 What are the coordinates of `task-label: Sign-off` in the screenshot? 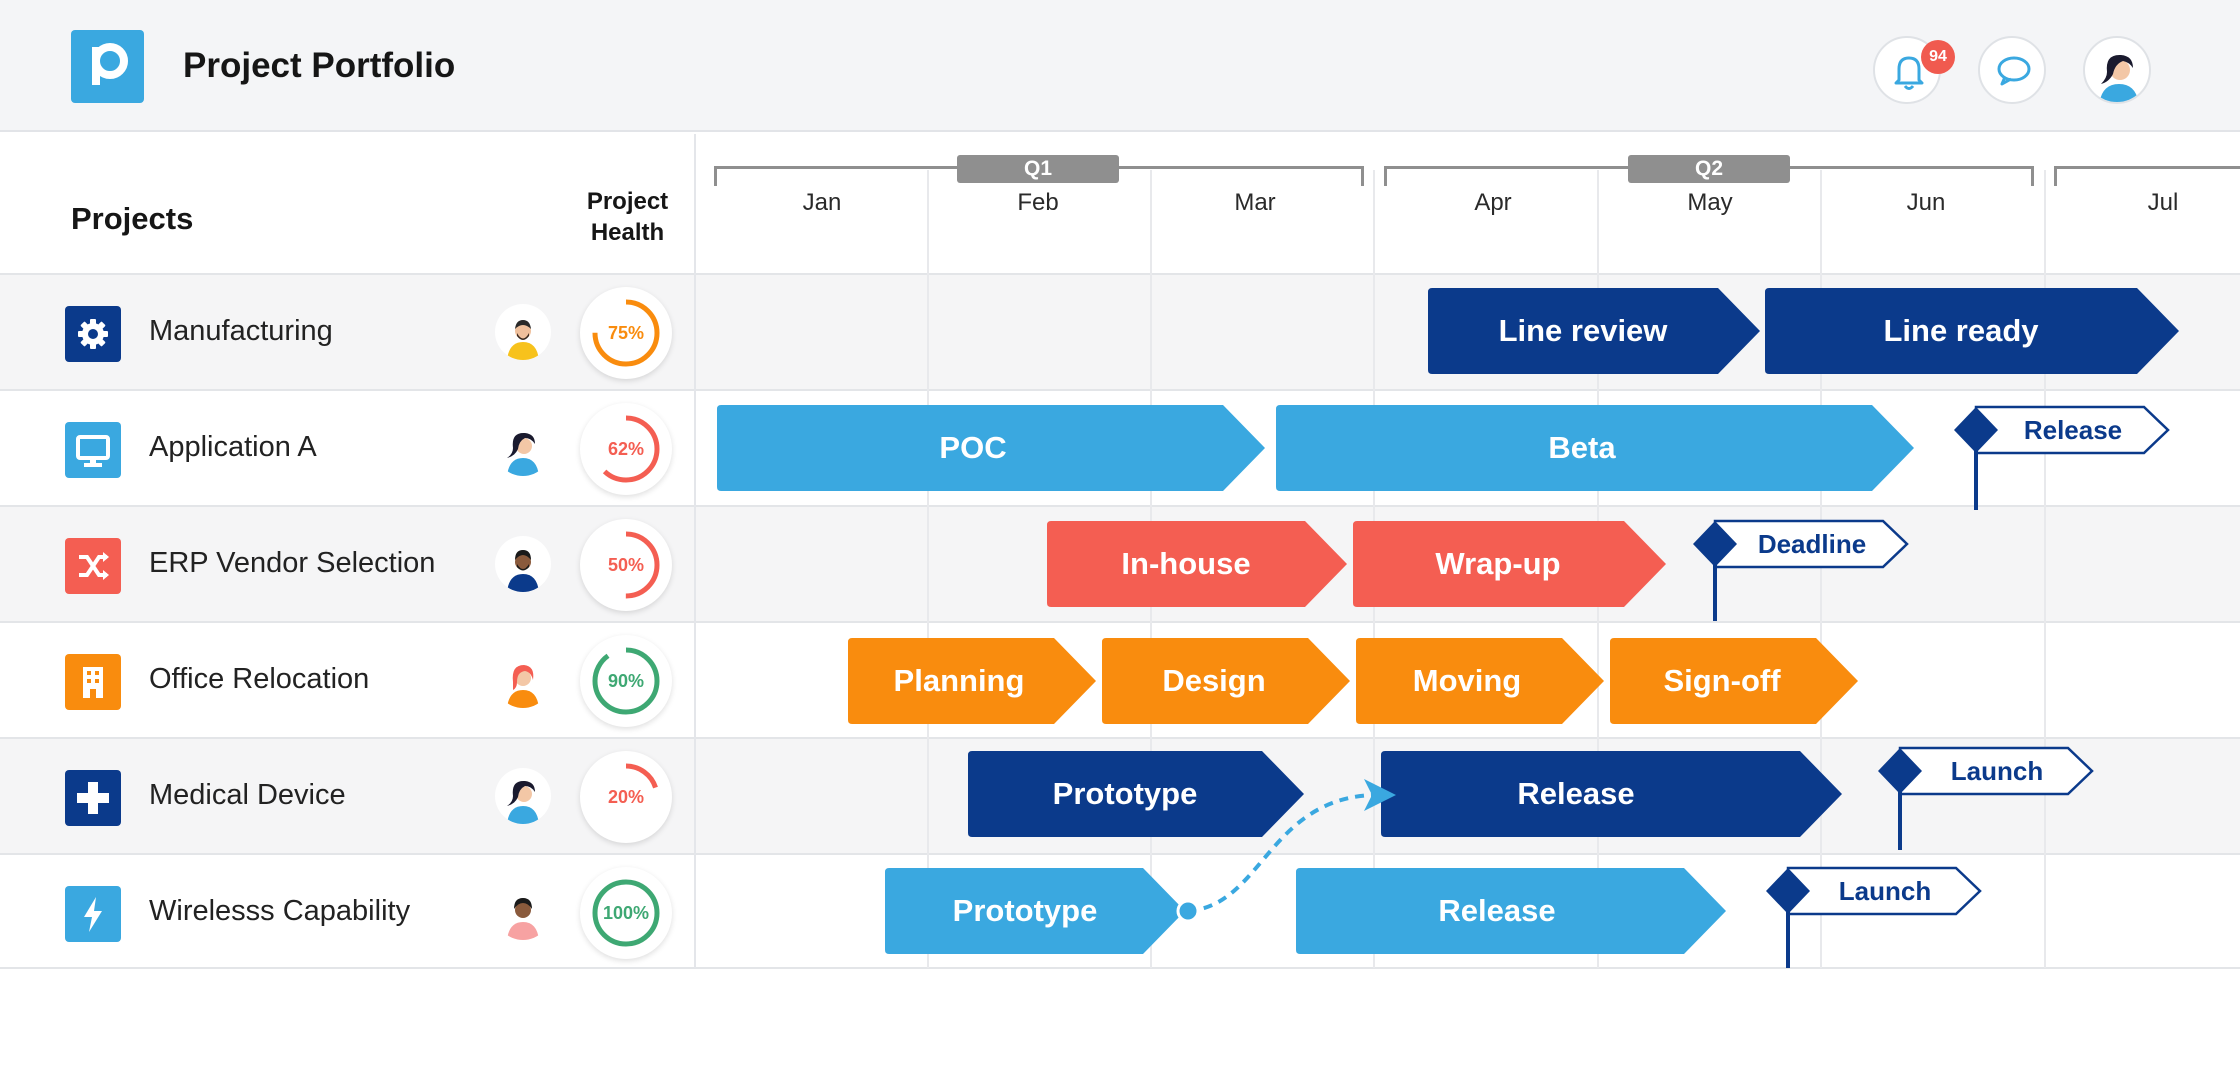 It's located at (1722, 680).